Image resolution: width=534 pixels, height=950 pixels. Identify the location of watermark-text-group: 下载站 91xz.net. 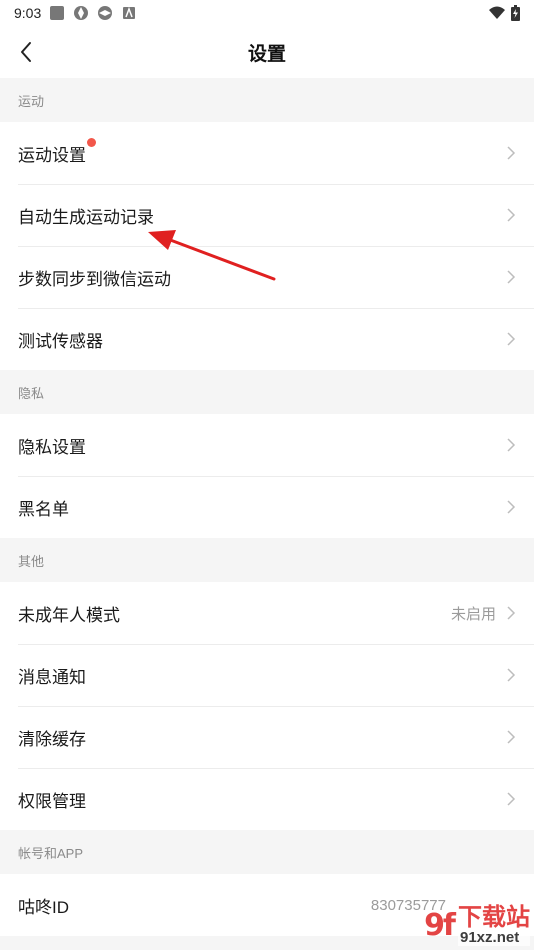
(494, 925).